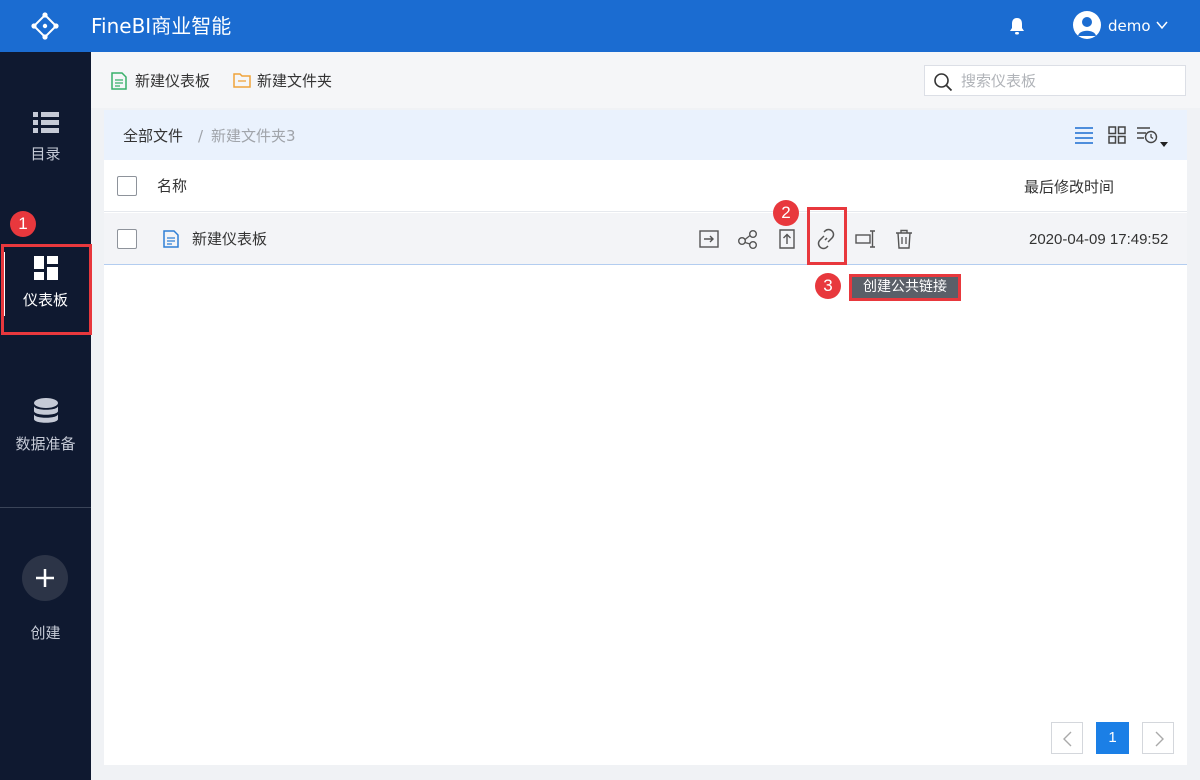 This screenshot has width=1200, height=780. I want to click on create-label: 创建, so click(45, 633).